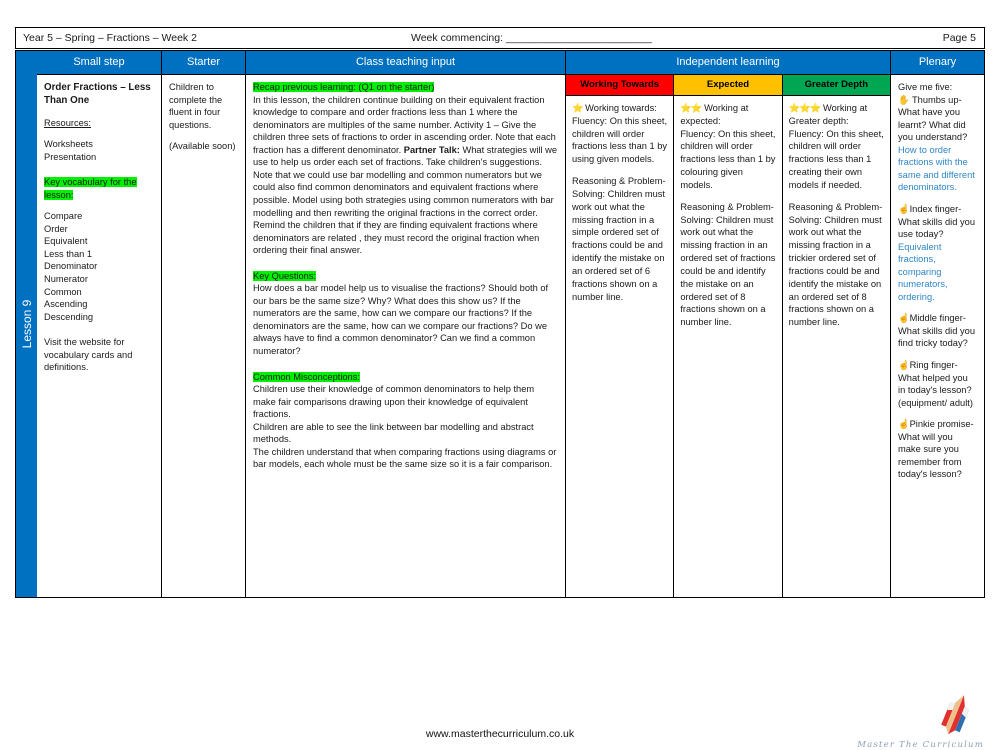  I want to click on vocabulary-item: Less than 1, so click(68, 253).